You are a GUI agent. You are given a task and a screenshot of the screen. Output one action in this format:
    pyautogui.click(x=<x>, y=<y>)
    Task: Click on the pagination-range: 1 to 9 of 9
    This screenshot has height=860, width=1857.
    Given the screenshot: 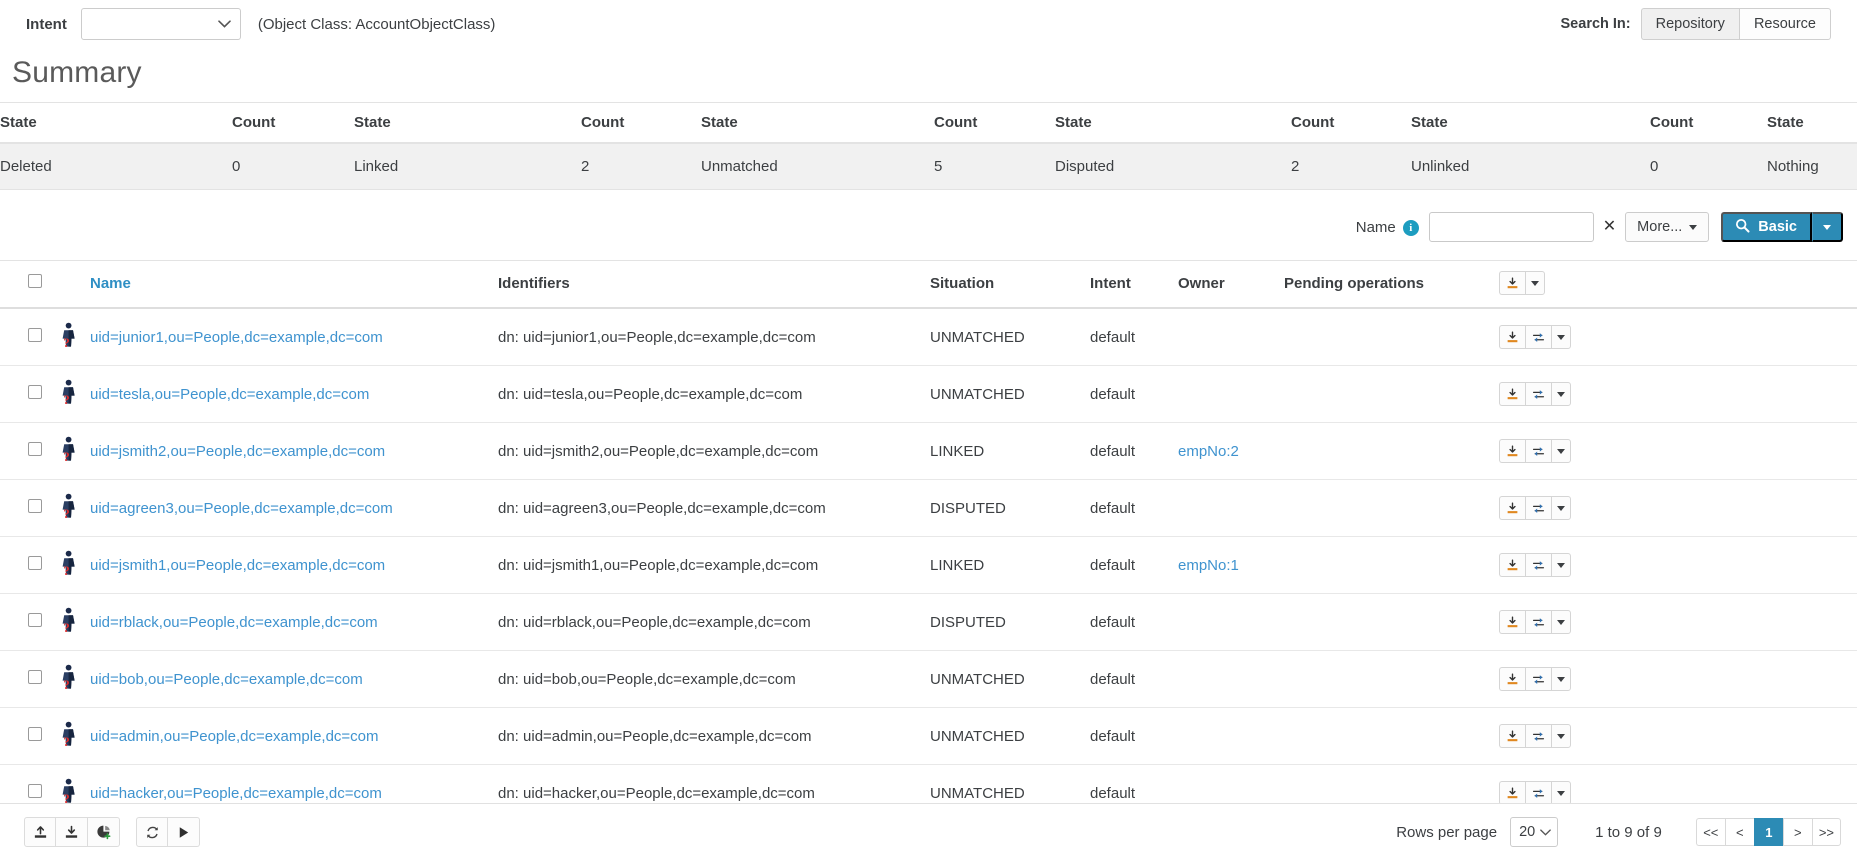 What is the action you would take?
    pyautogui.click(x=1628, y=832)
    